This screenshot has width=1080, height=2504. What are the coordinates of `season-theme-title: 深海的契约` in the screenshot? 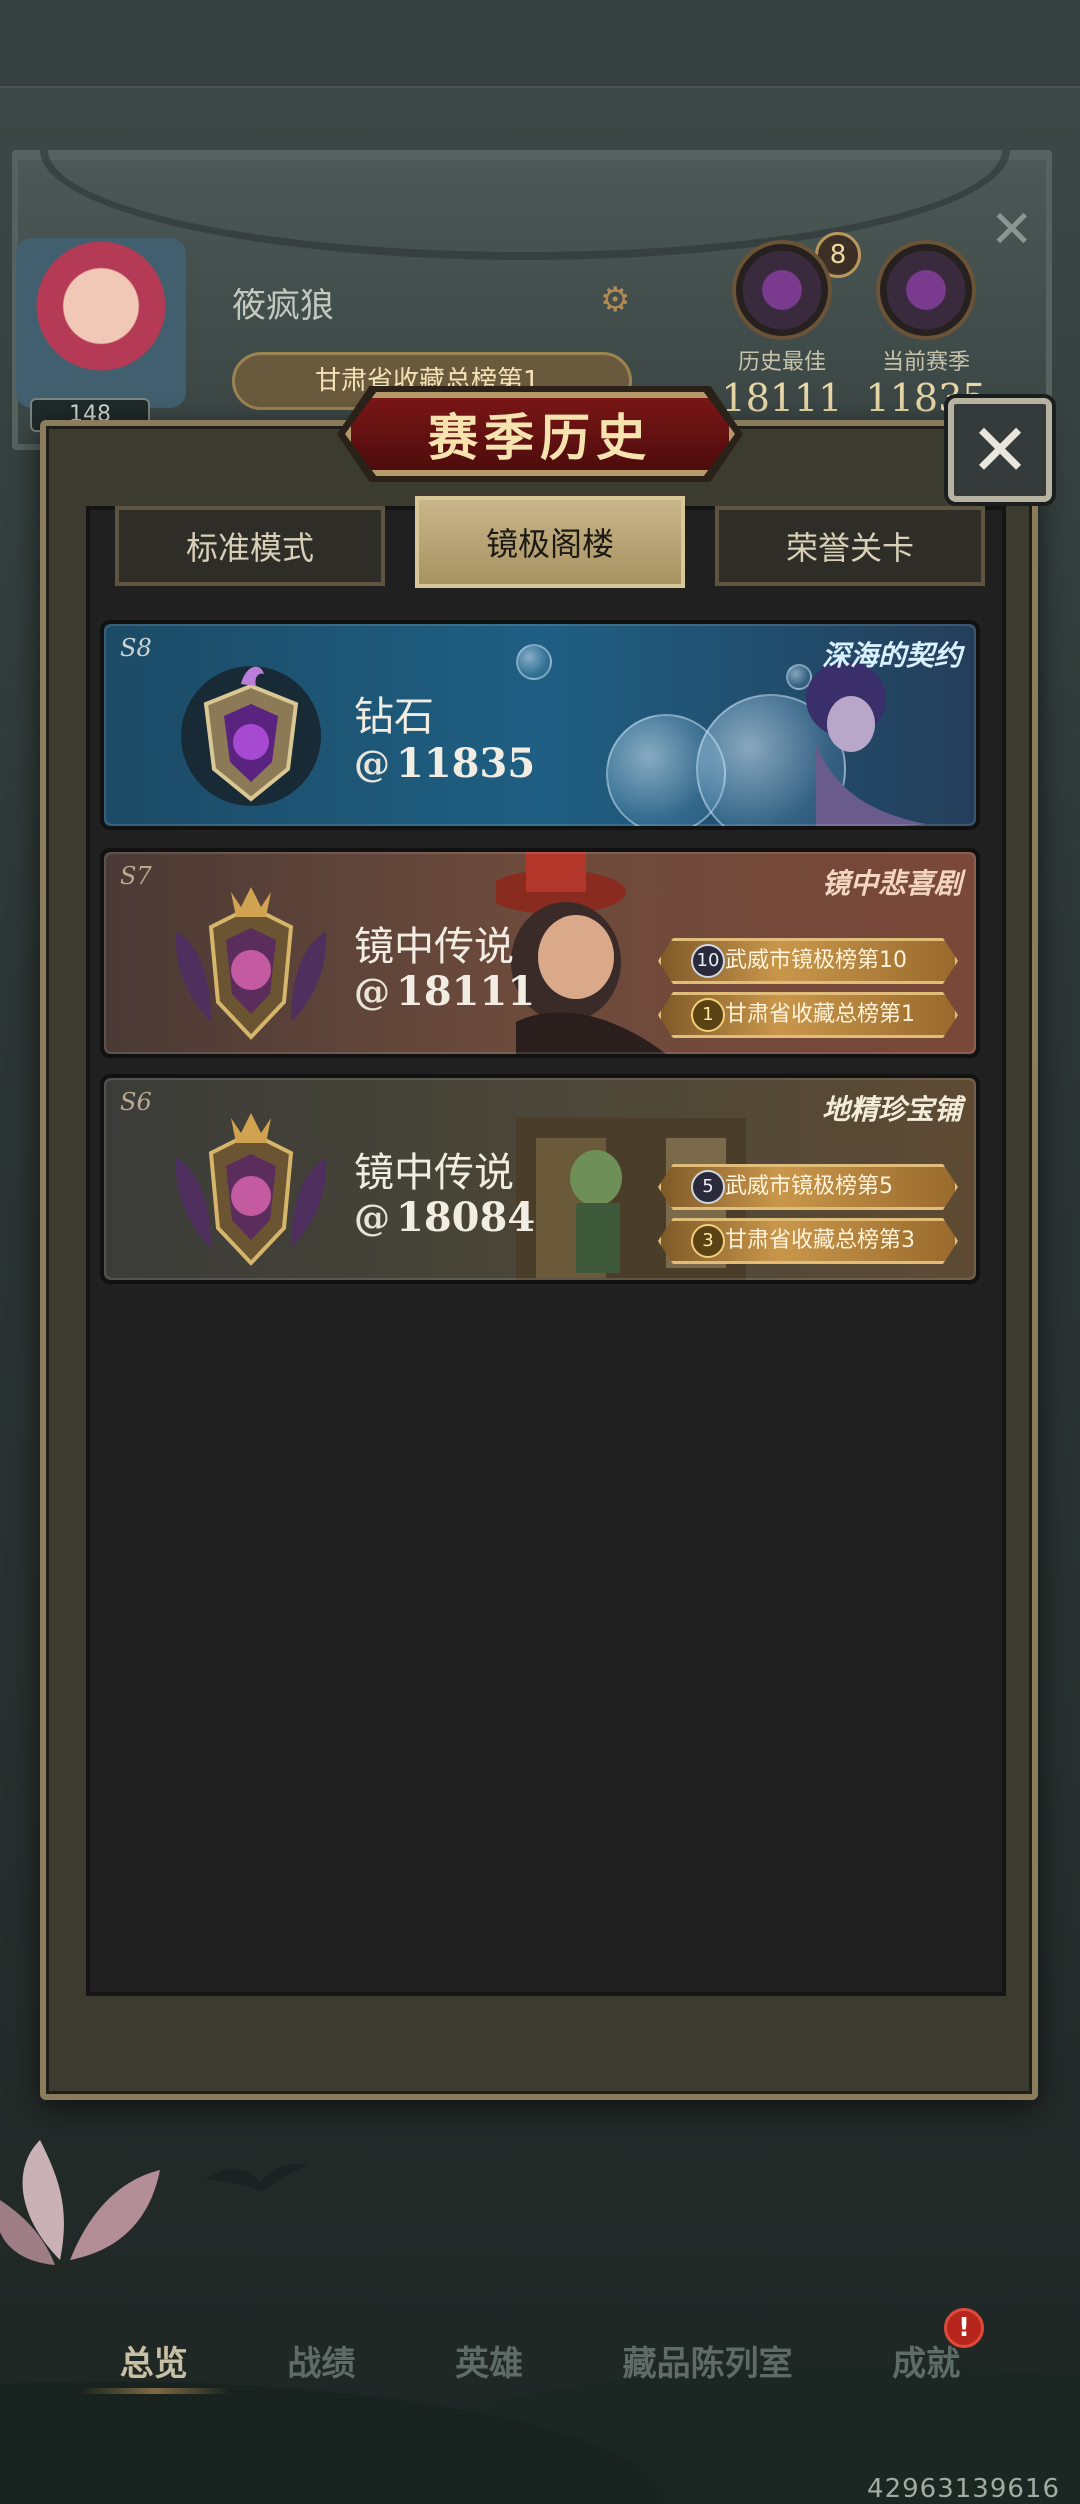 It's located at (891, 655).